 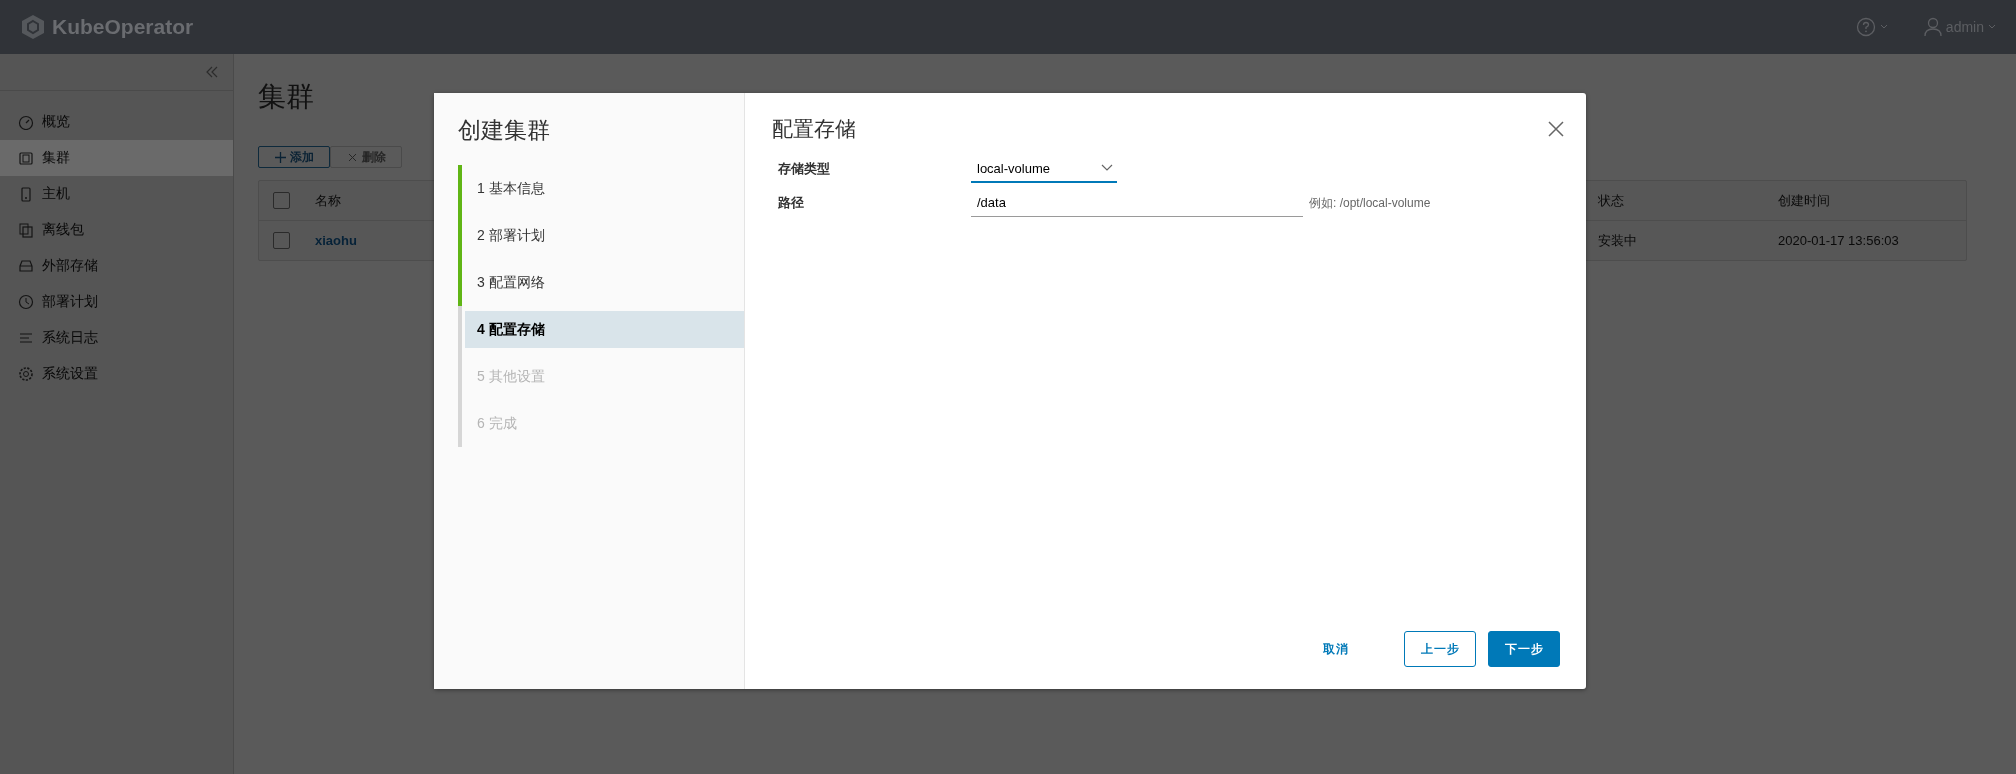 I want to click on help-icon, so click(x=1865, y=27).